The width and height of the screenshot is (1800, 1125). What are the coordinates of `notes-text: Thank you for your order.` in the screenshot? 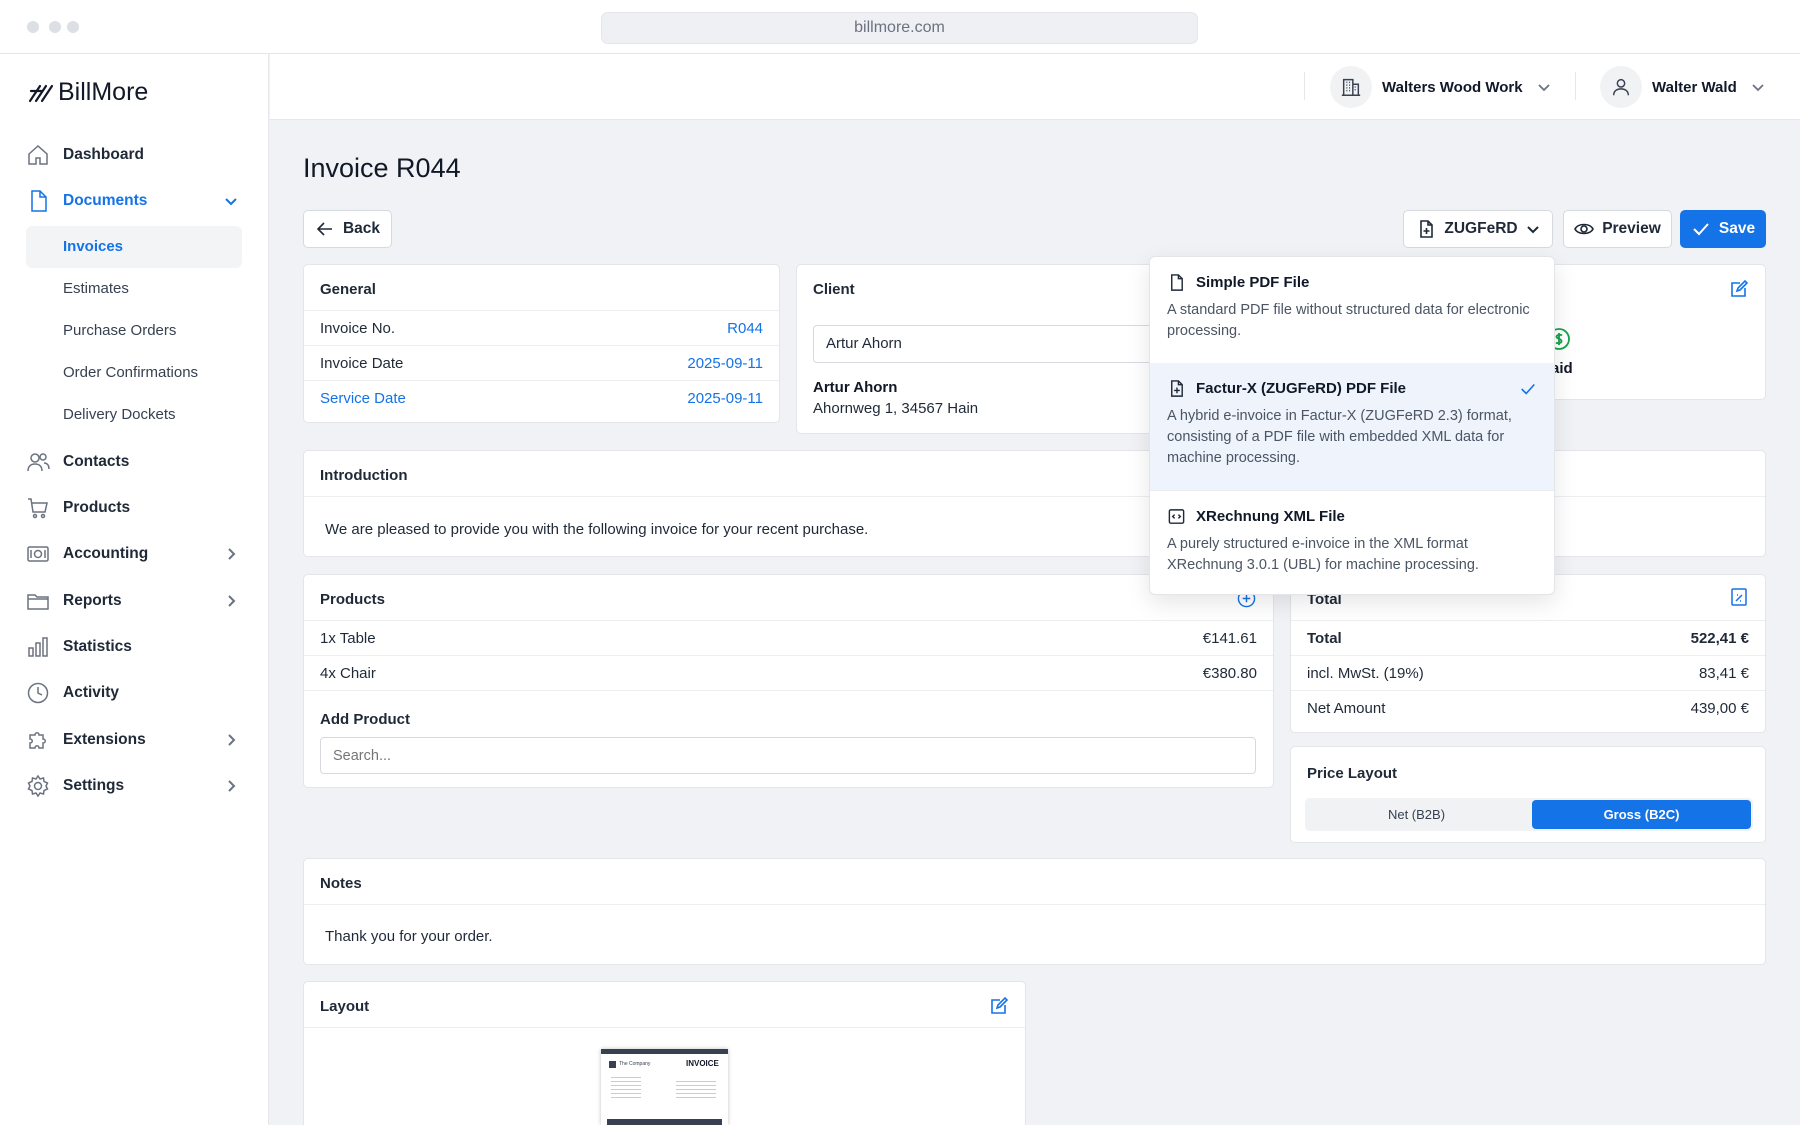 It's located at (409, 936).